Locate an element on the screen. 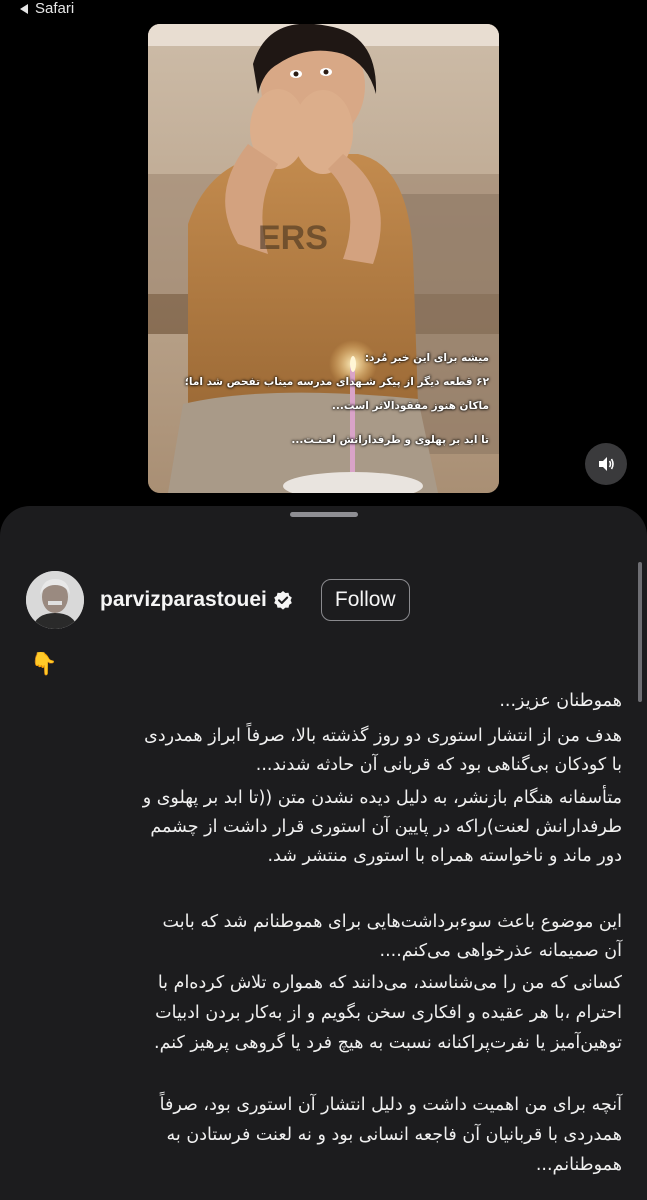 The height and width of the screenshot is (1200, 647). scrollbar is located at coordinates (640, 632).